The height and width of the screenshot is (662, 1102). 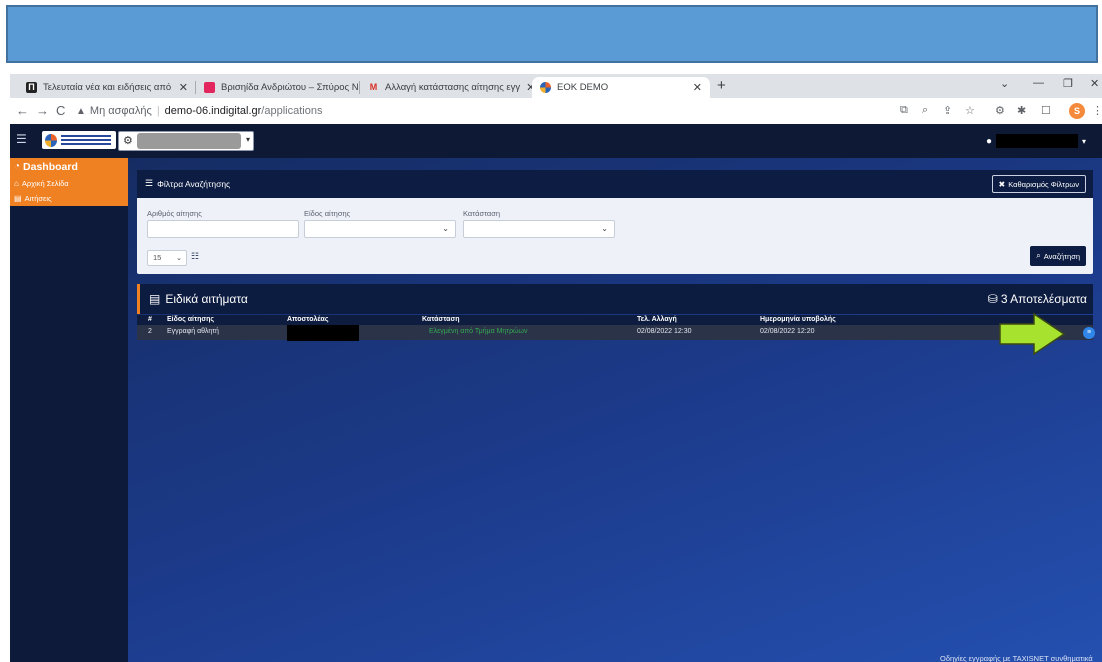 I want to click on profile-avatar: S, so click(x=1077, y=111).